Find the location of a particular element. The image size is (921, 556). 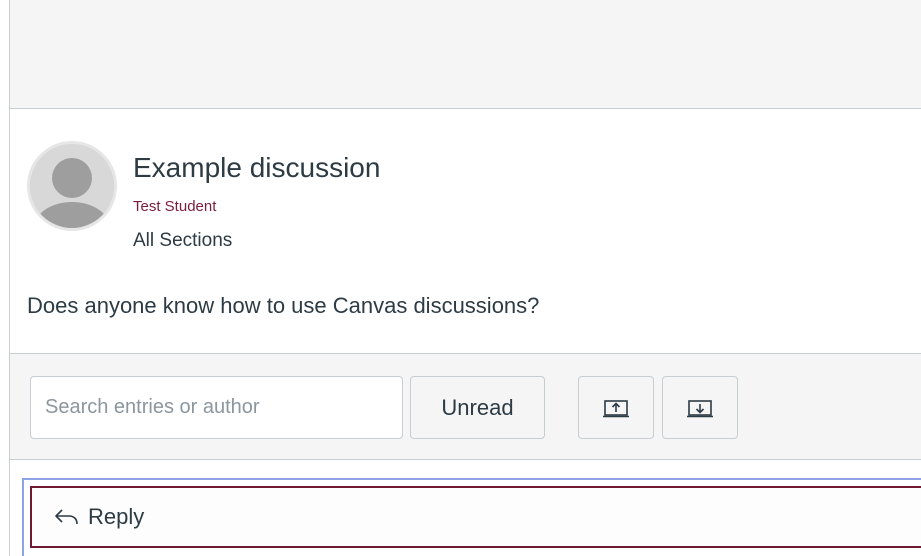

avatar is located at coordinates (72, 186).